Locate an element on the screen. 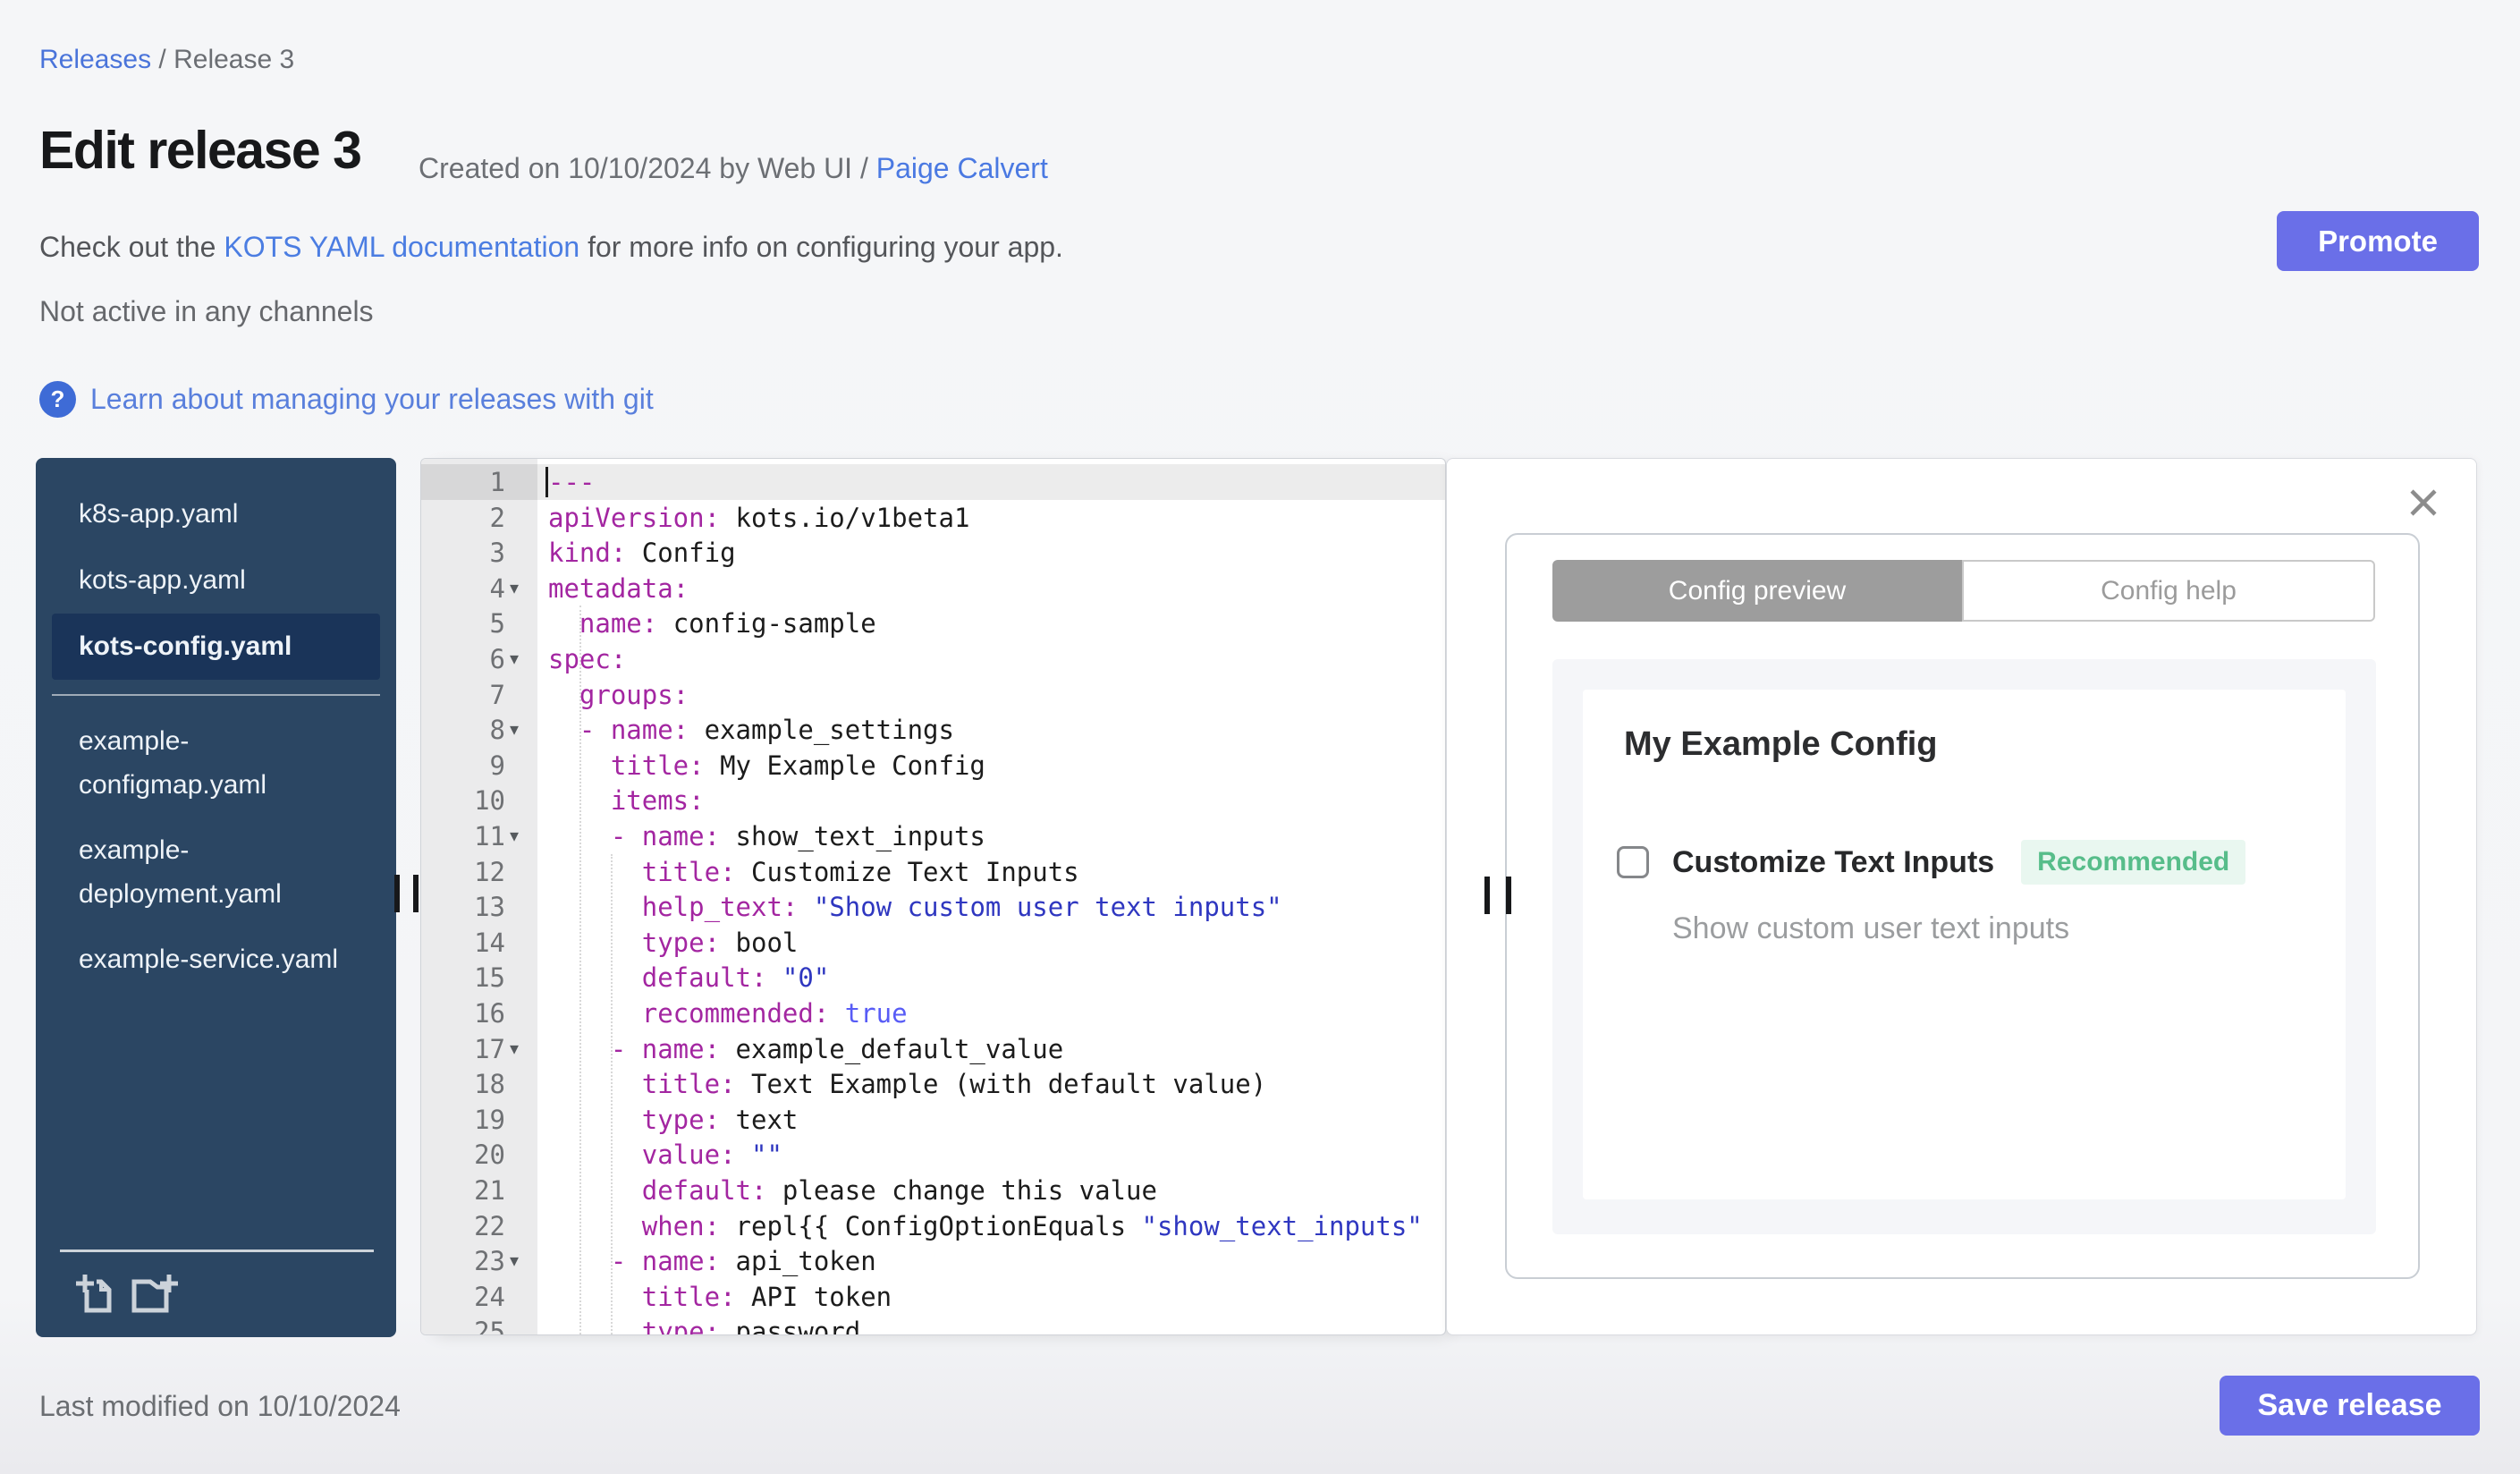 This screenshot has width=2520, height=1474. code-text: default: "0" is located at coordinates (735, 978).